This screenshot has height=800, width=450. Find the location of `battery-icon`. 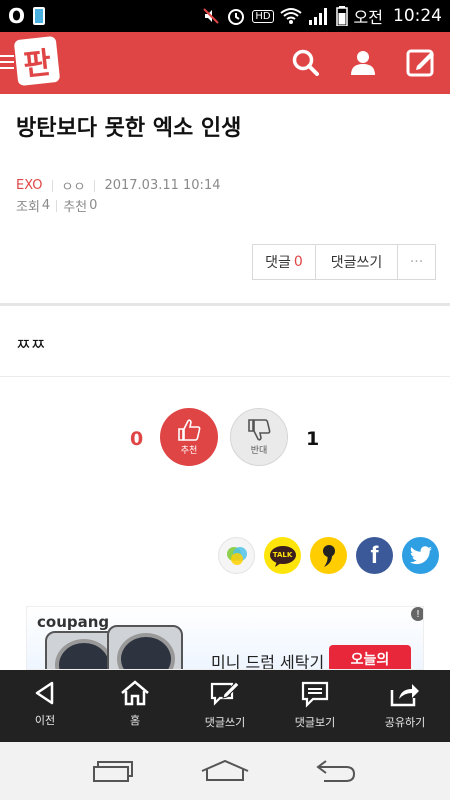

battery-icon is located at coordinates (341, 16).